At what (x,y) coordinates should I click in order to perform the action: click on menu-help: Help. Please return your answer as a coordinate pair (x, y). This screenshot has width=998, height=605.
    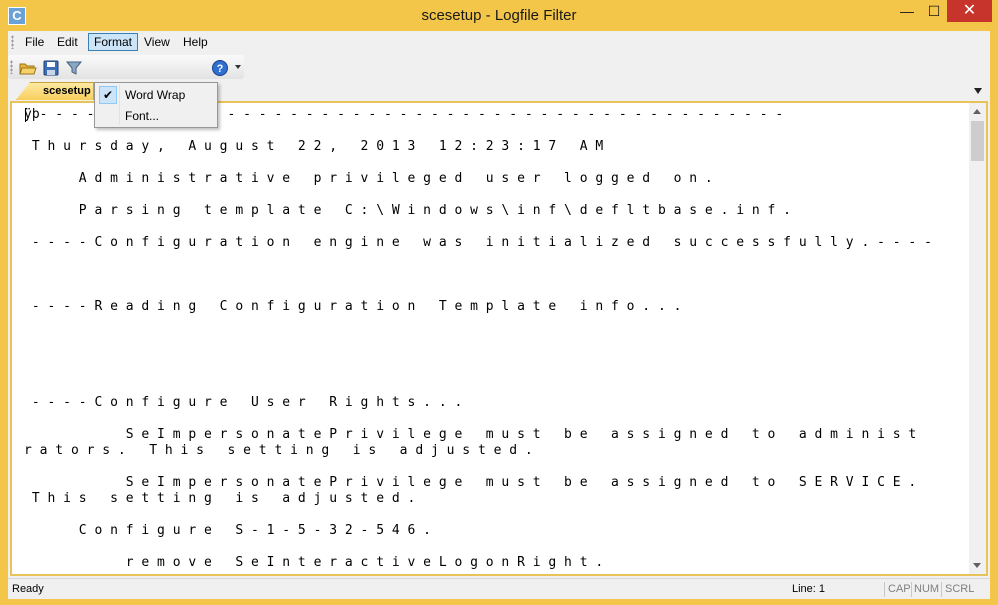
    Looking at the image, I should click on (195, 42).